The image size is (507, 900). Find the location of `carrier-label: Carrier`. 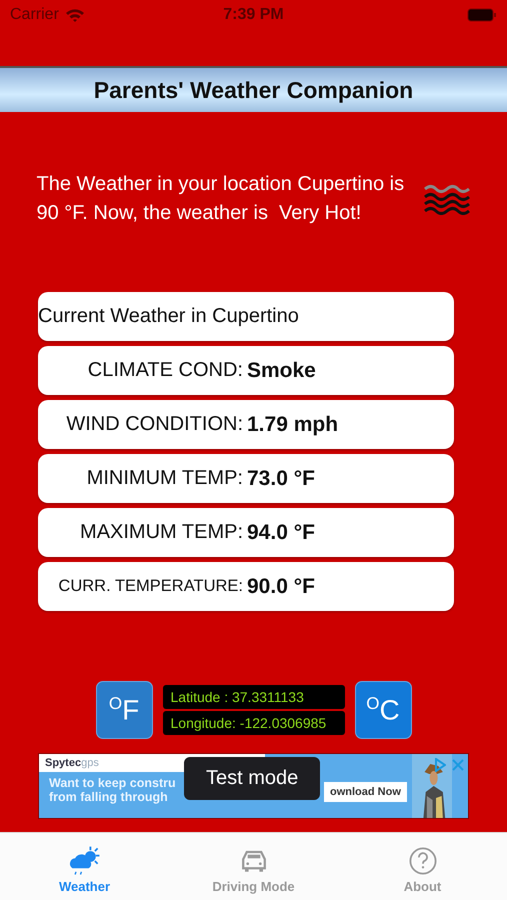

carrier-label: Carrier is located at coordinates (34, 15).